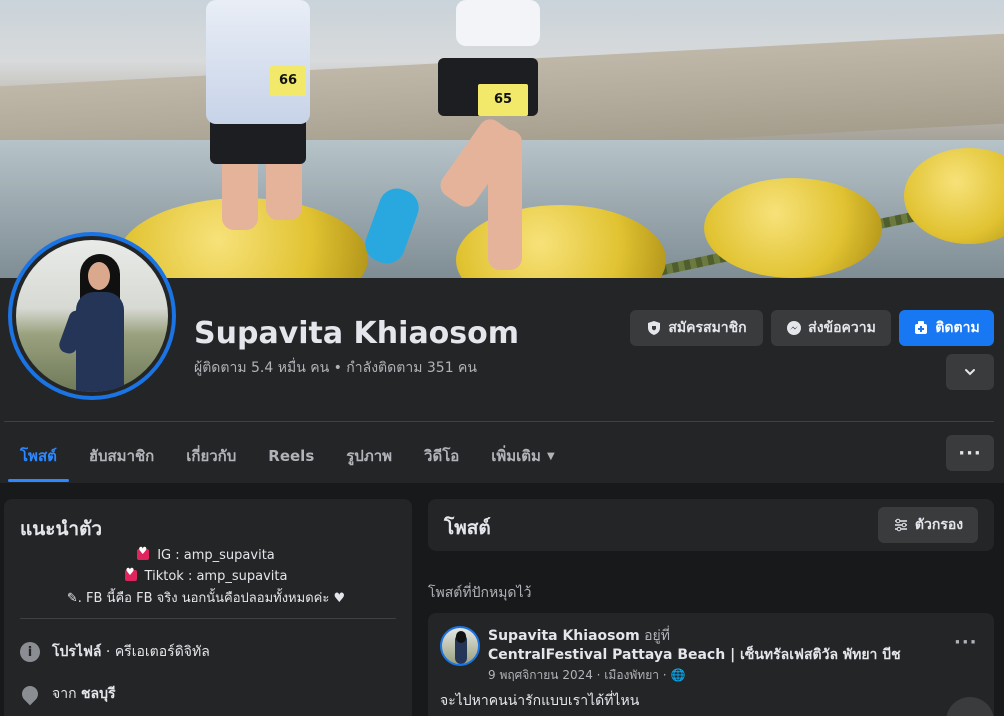 The width and height of the screenshot is (1004, 716). I want to click on bio-line-instagram: IG : amp_supavita, so click(206, 554).